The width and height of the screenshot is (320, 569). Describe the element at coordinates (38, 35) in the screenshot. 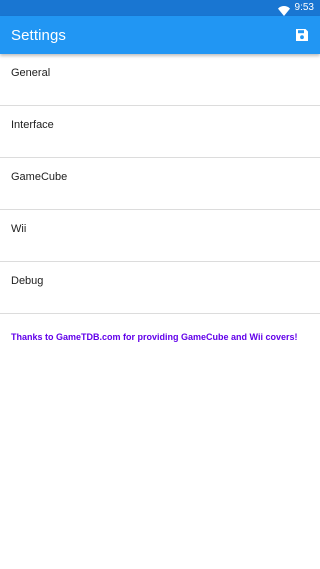

I see `page-title: Settings` at that location.